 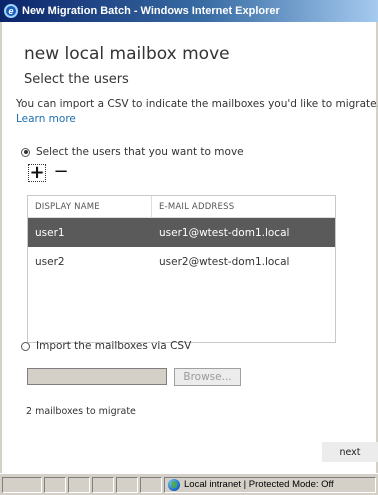 I want to click on import-csv-label: Import the mailboxes via CSV, so click(x=114, y=346).